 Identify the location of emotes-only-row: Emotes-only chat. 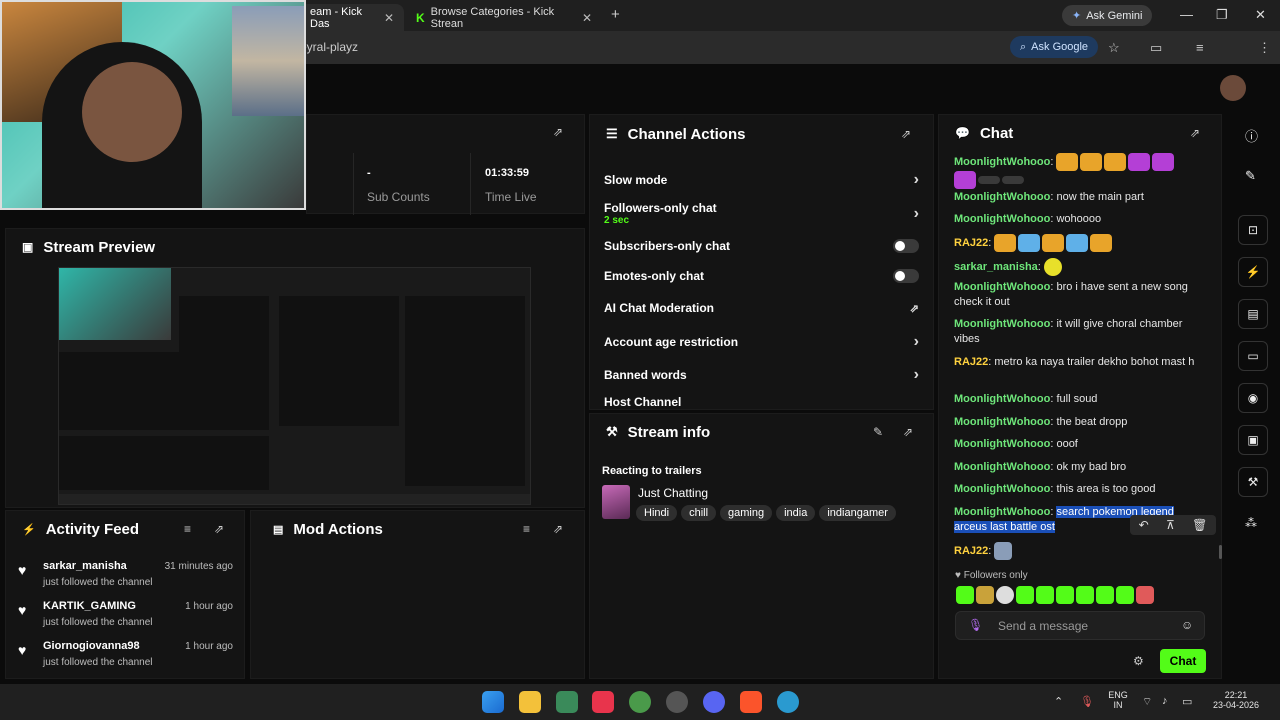
(761, 276).